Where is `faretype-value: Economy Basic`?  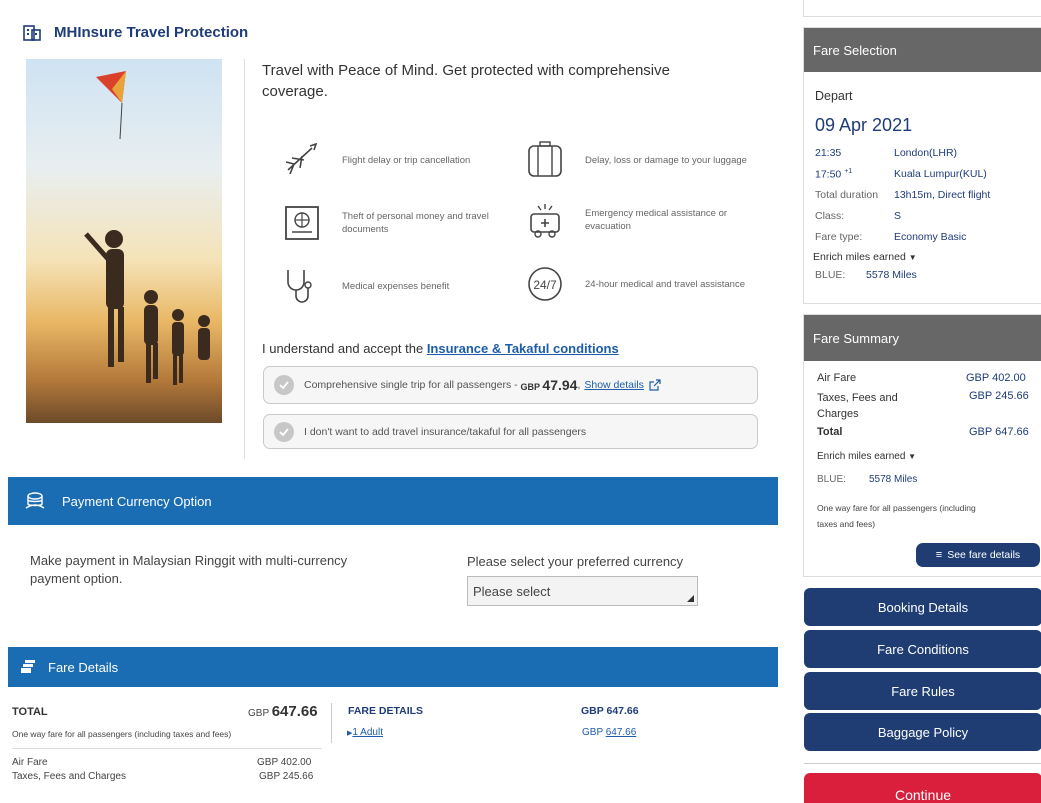 faretype-value: Economy Basic is located at coordinates (930, 237).